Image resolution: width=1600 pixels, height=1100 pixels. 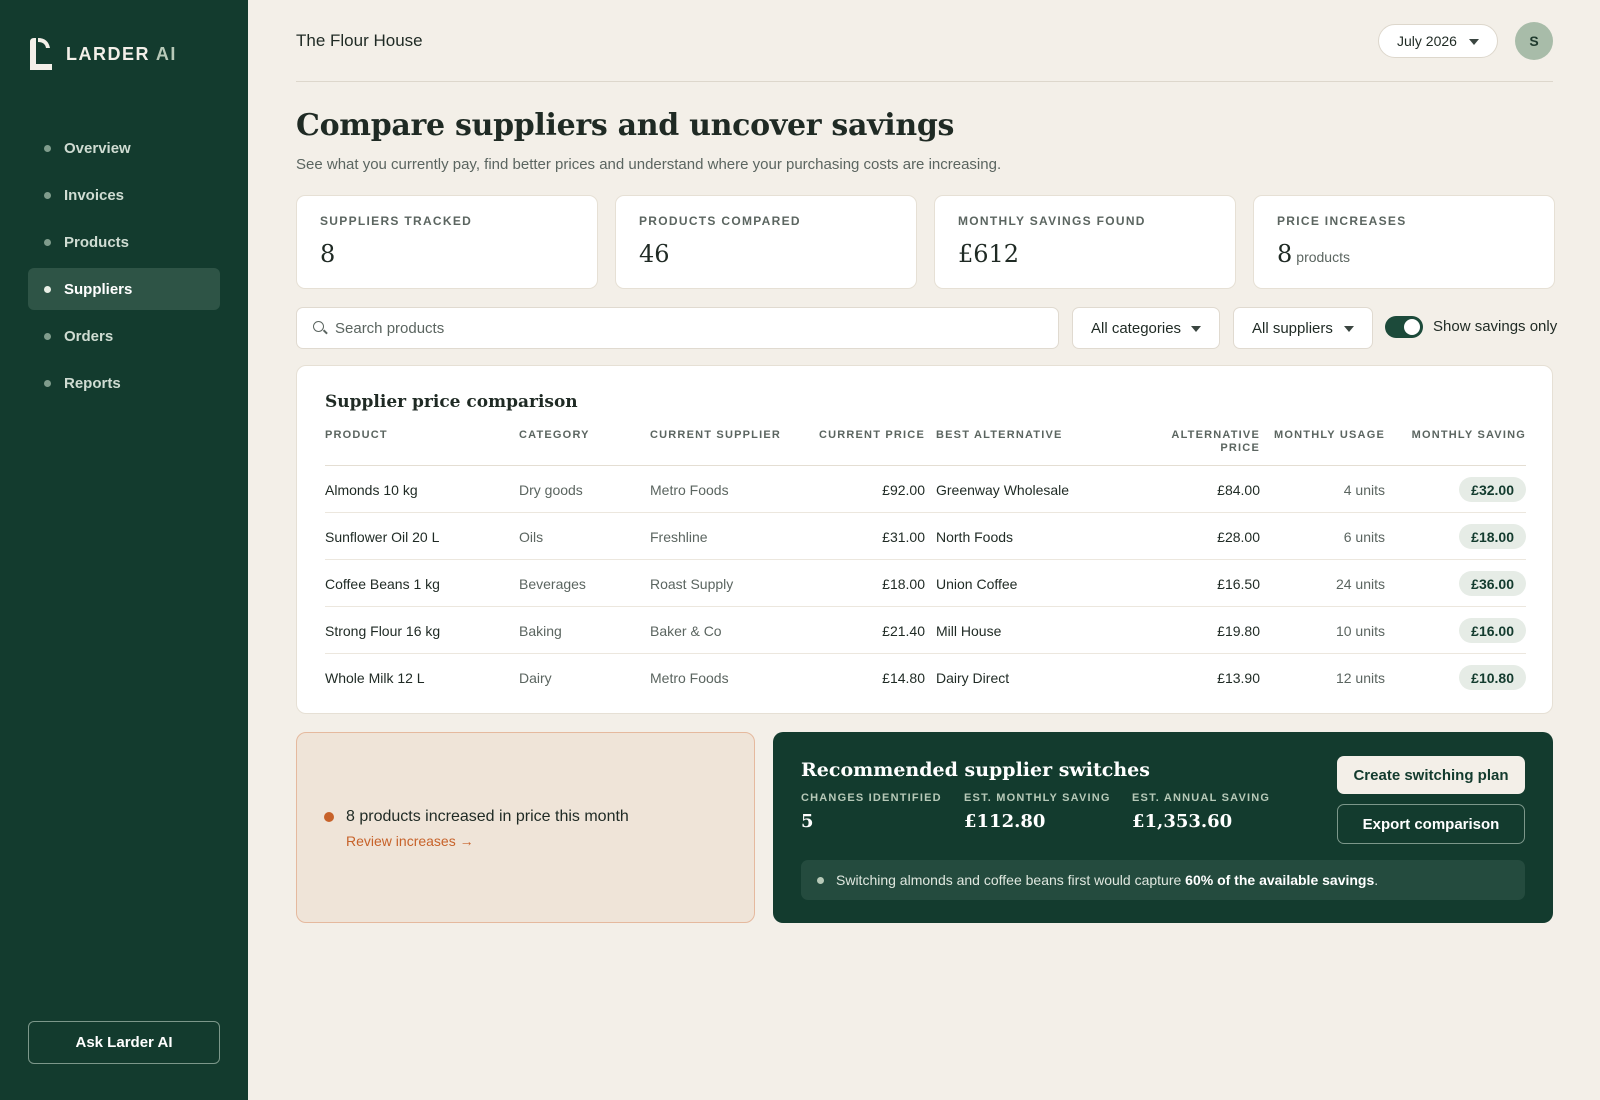 I want to click on column-header-monthly-saving: MONTHLY SAVING, so click(x=1456, y=435).